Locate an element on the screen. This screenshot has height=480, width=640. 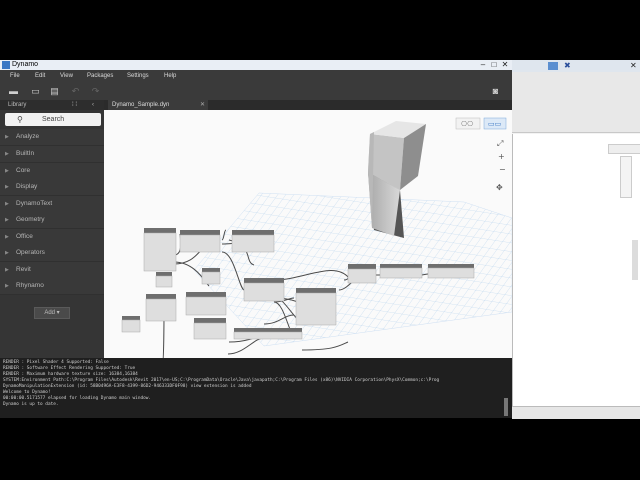
library-item-rhynamo: ▶ Rhynamo is located at coordinates (52, 286).